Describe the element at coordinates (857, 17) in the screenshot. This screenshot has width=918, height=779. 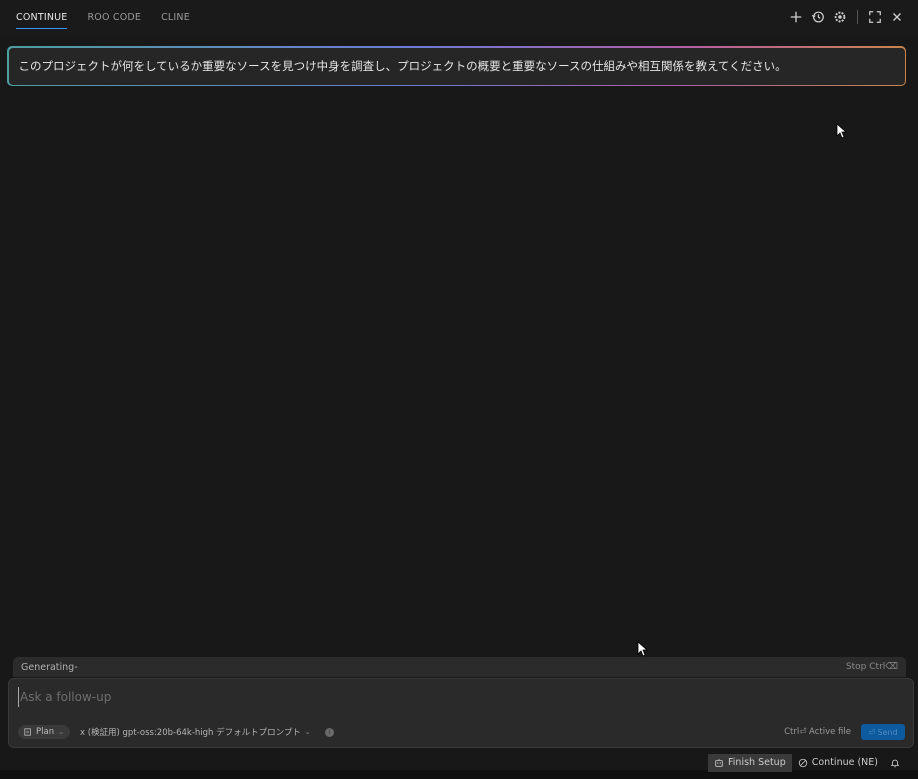
I see `toolbar-divider` at that location.